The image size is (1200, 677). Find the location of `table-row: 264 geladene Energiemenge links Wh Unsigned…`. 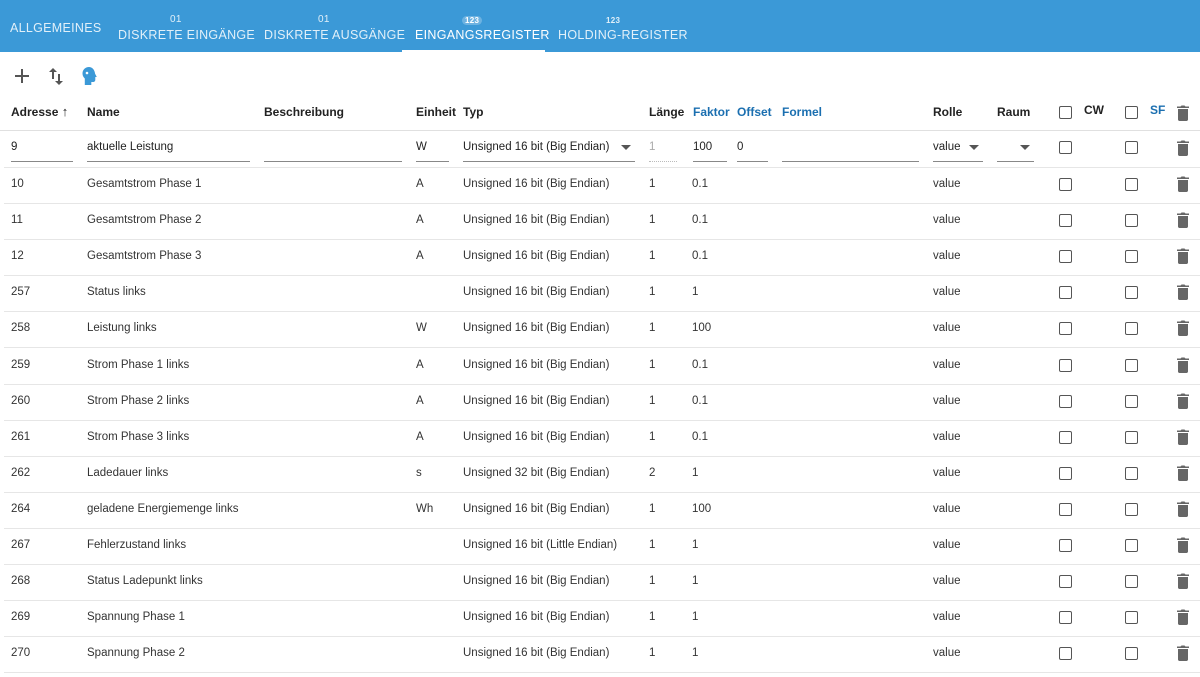

table-row: 264 geladene Energiemenge links Wh Unsigned… is located at coordinates (602, 510).